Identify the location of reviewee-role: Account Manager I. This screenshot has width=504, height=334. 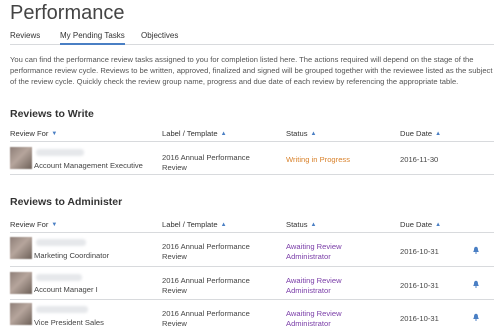
(66, 289).